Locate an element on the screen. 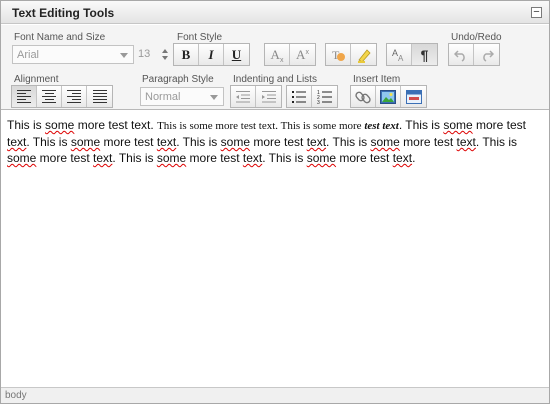 This screenshot has height=404, width=550. script-group: Ax Ax is located at coordinates (290, 54).